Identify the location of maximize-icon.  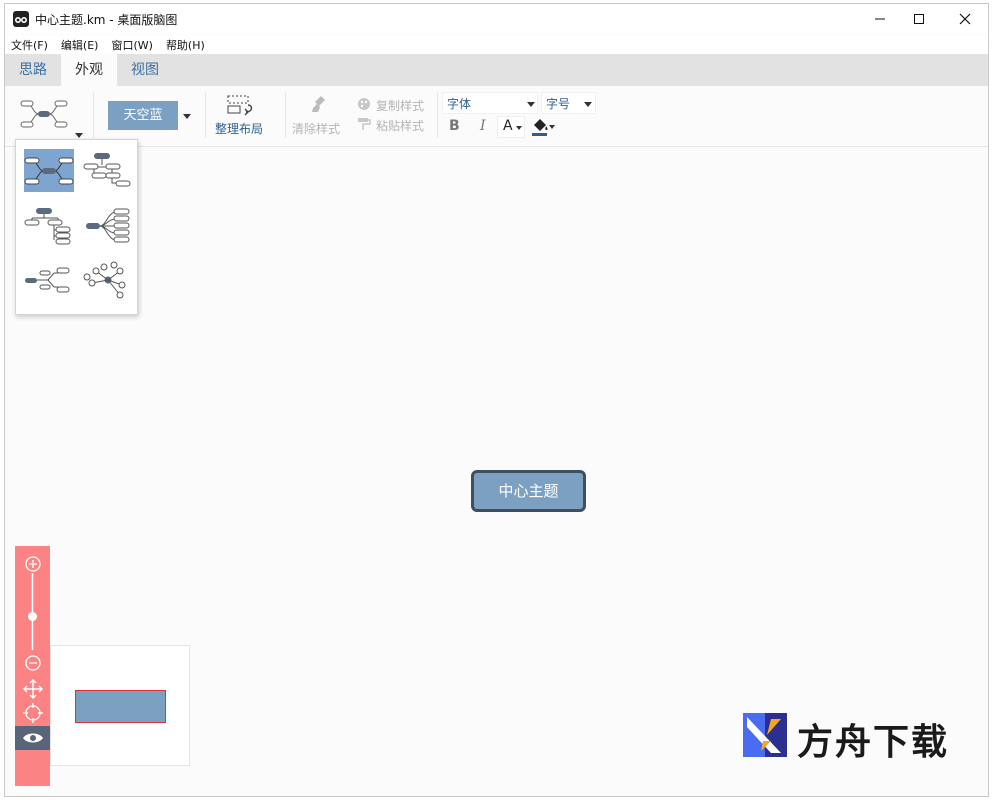
(919, 19).